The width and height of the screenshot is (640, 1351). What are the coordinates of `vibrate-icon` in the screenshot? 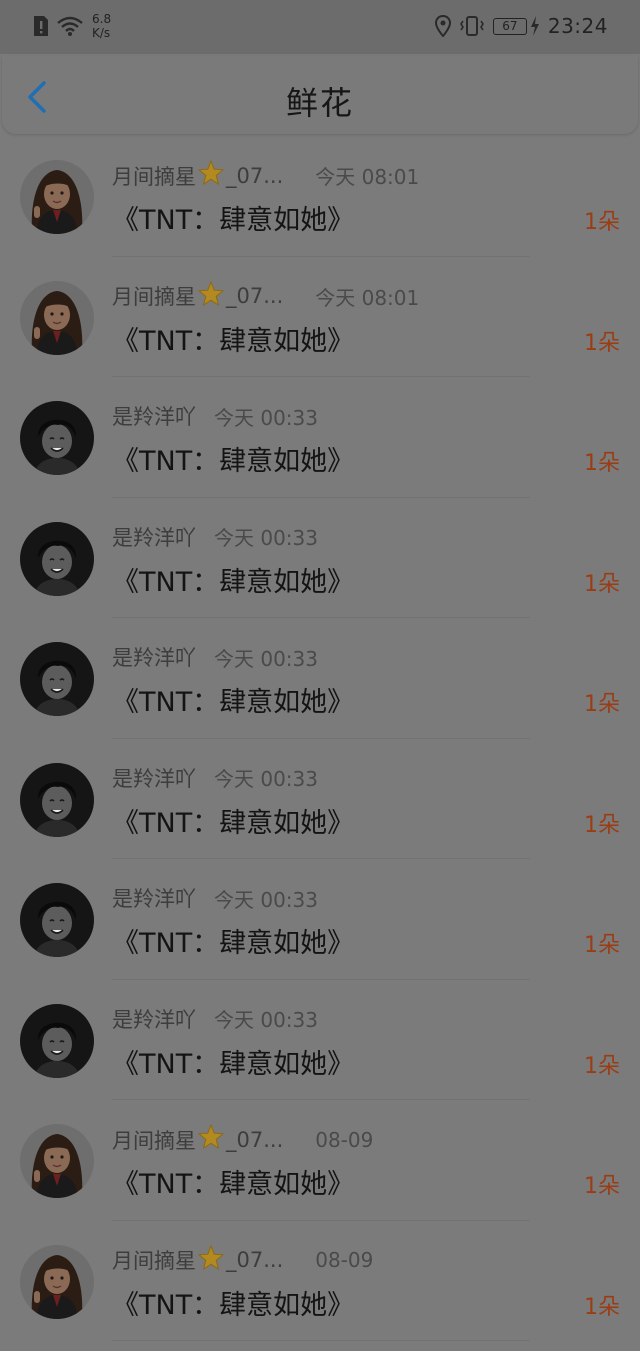 It's located at (471, 26).